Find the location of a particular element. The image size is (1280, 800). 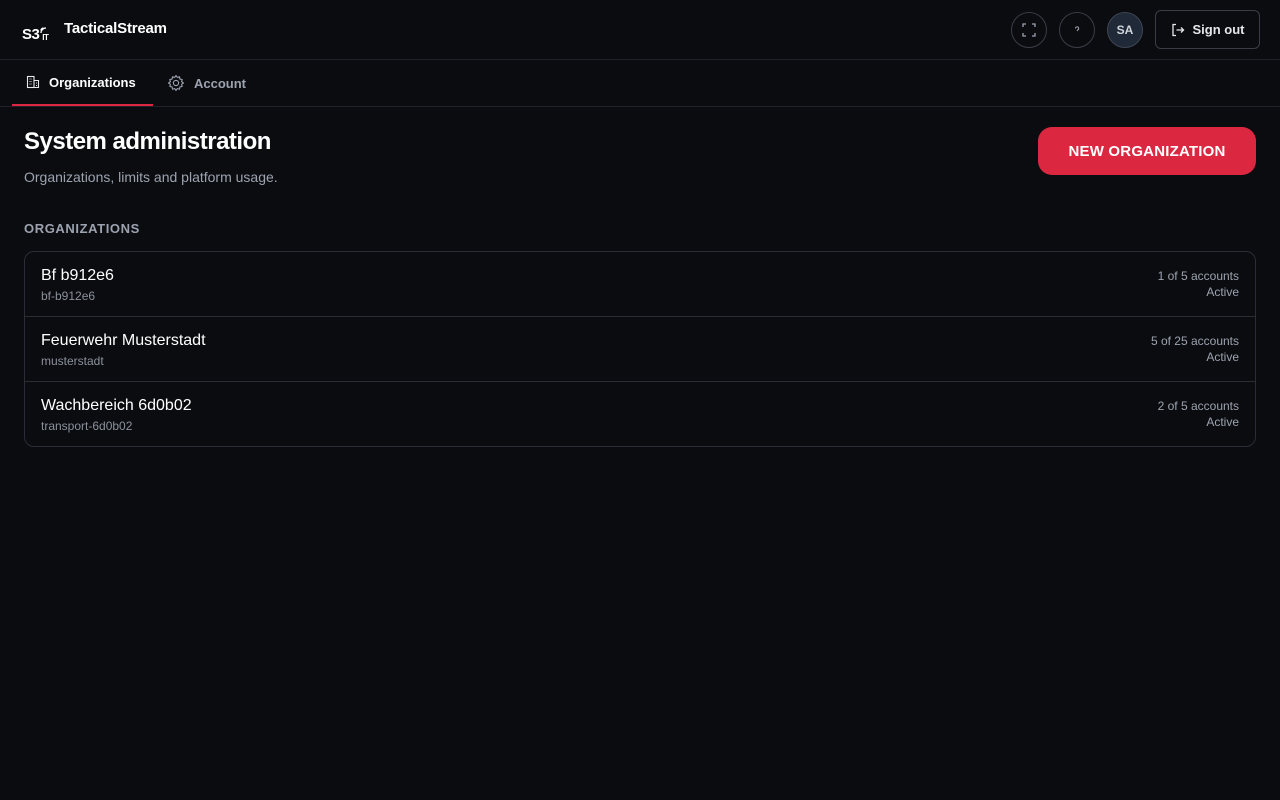

brand: S3 IT TacticalStream is located at coordinates (94, 30).